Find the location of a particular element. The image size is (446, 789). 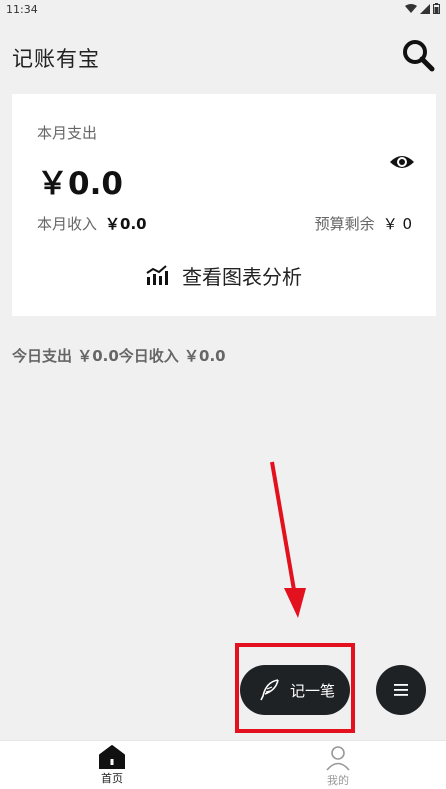

search-icon is located at coordinates (419, 56).